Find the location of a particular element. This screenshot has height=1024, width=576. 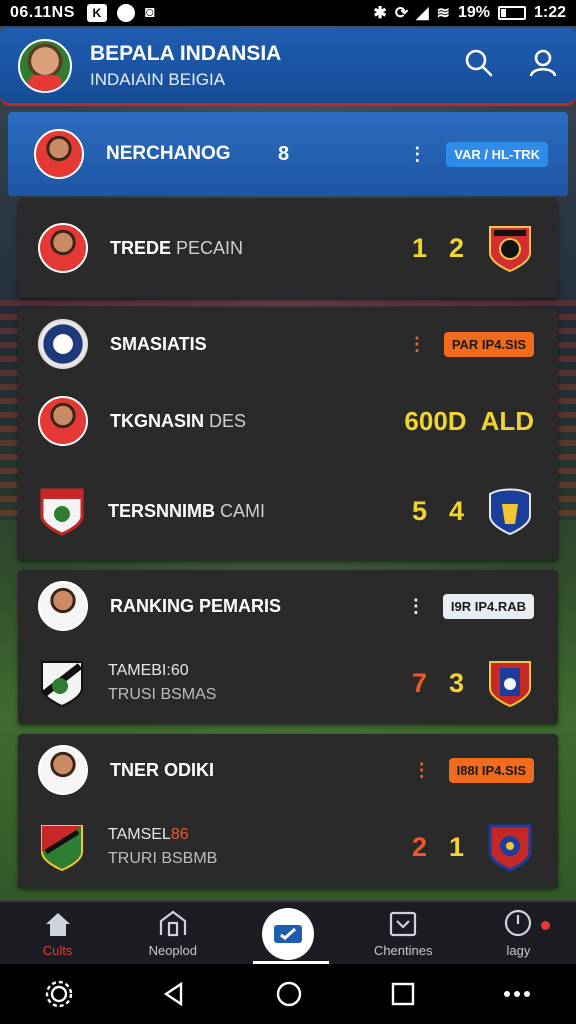

league-logo-icon is located at coordinates (63, 344).